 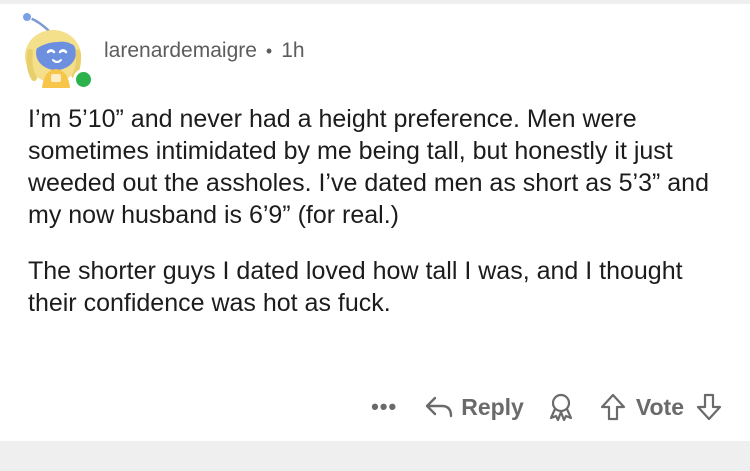 I want to click on bottom-divider, so click(x=375, y=456).